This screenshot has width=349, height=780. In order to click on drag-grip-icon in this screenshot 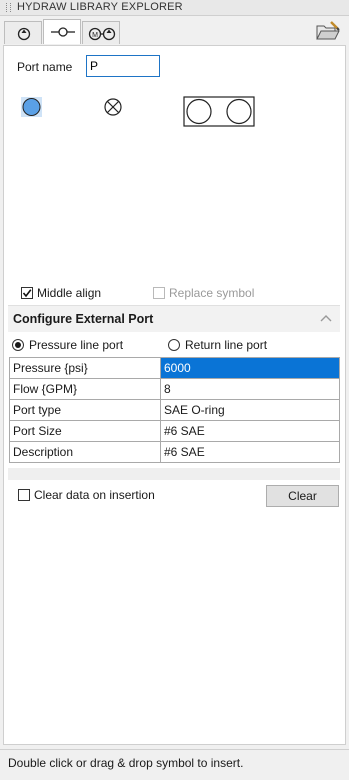, I will do `click(8, 7)`.